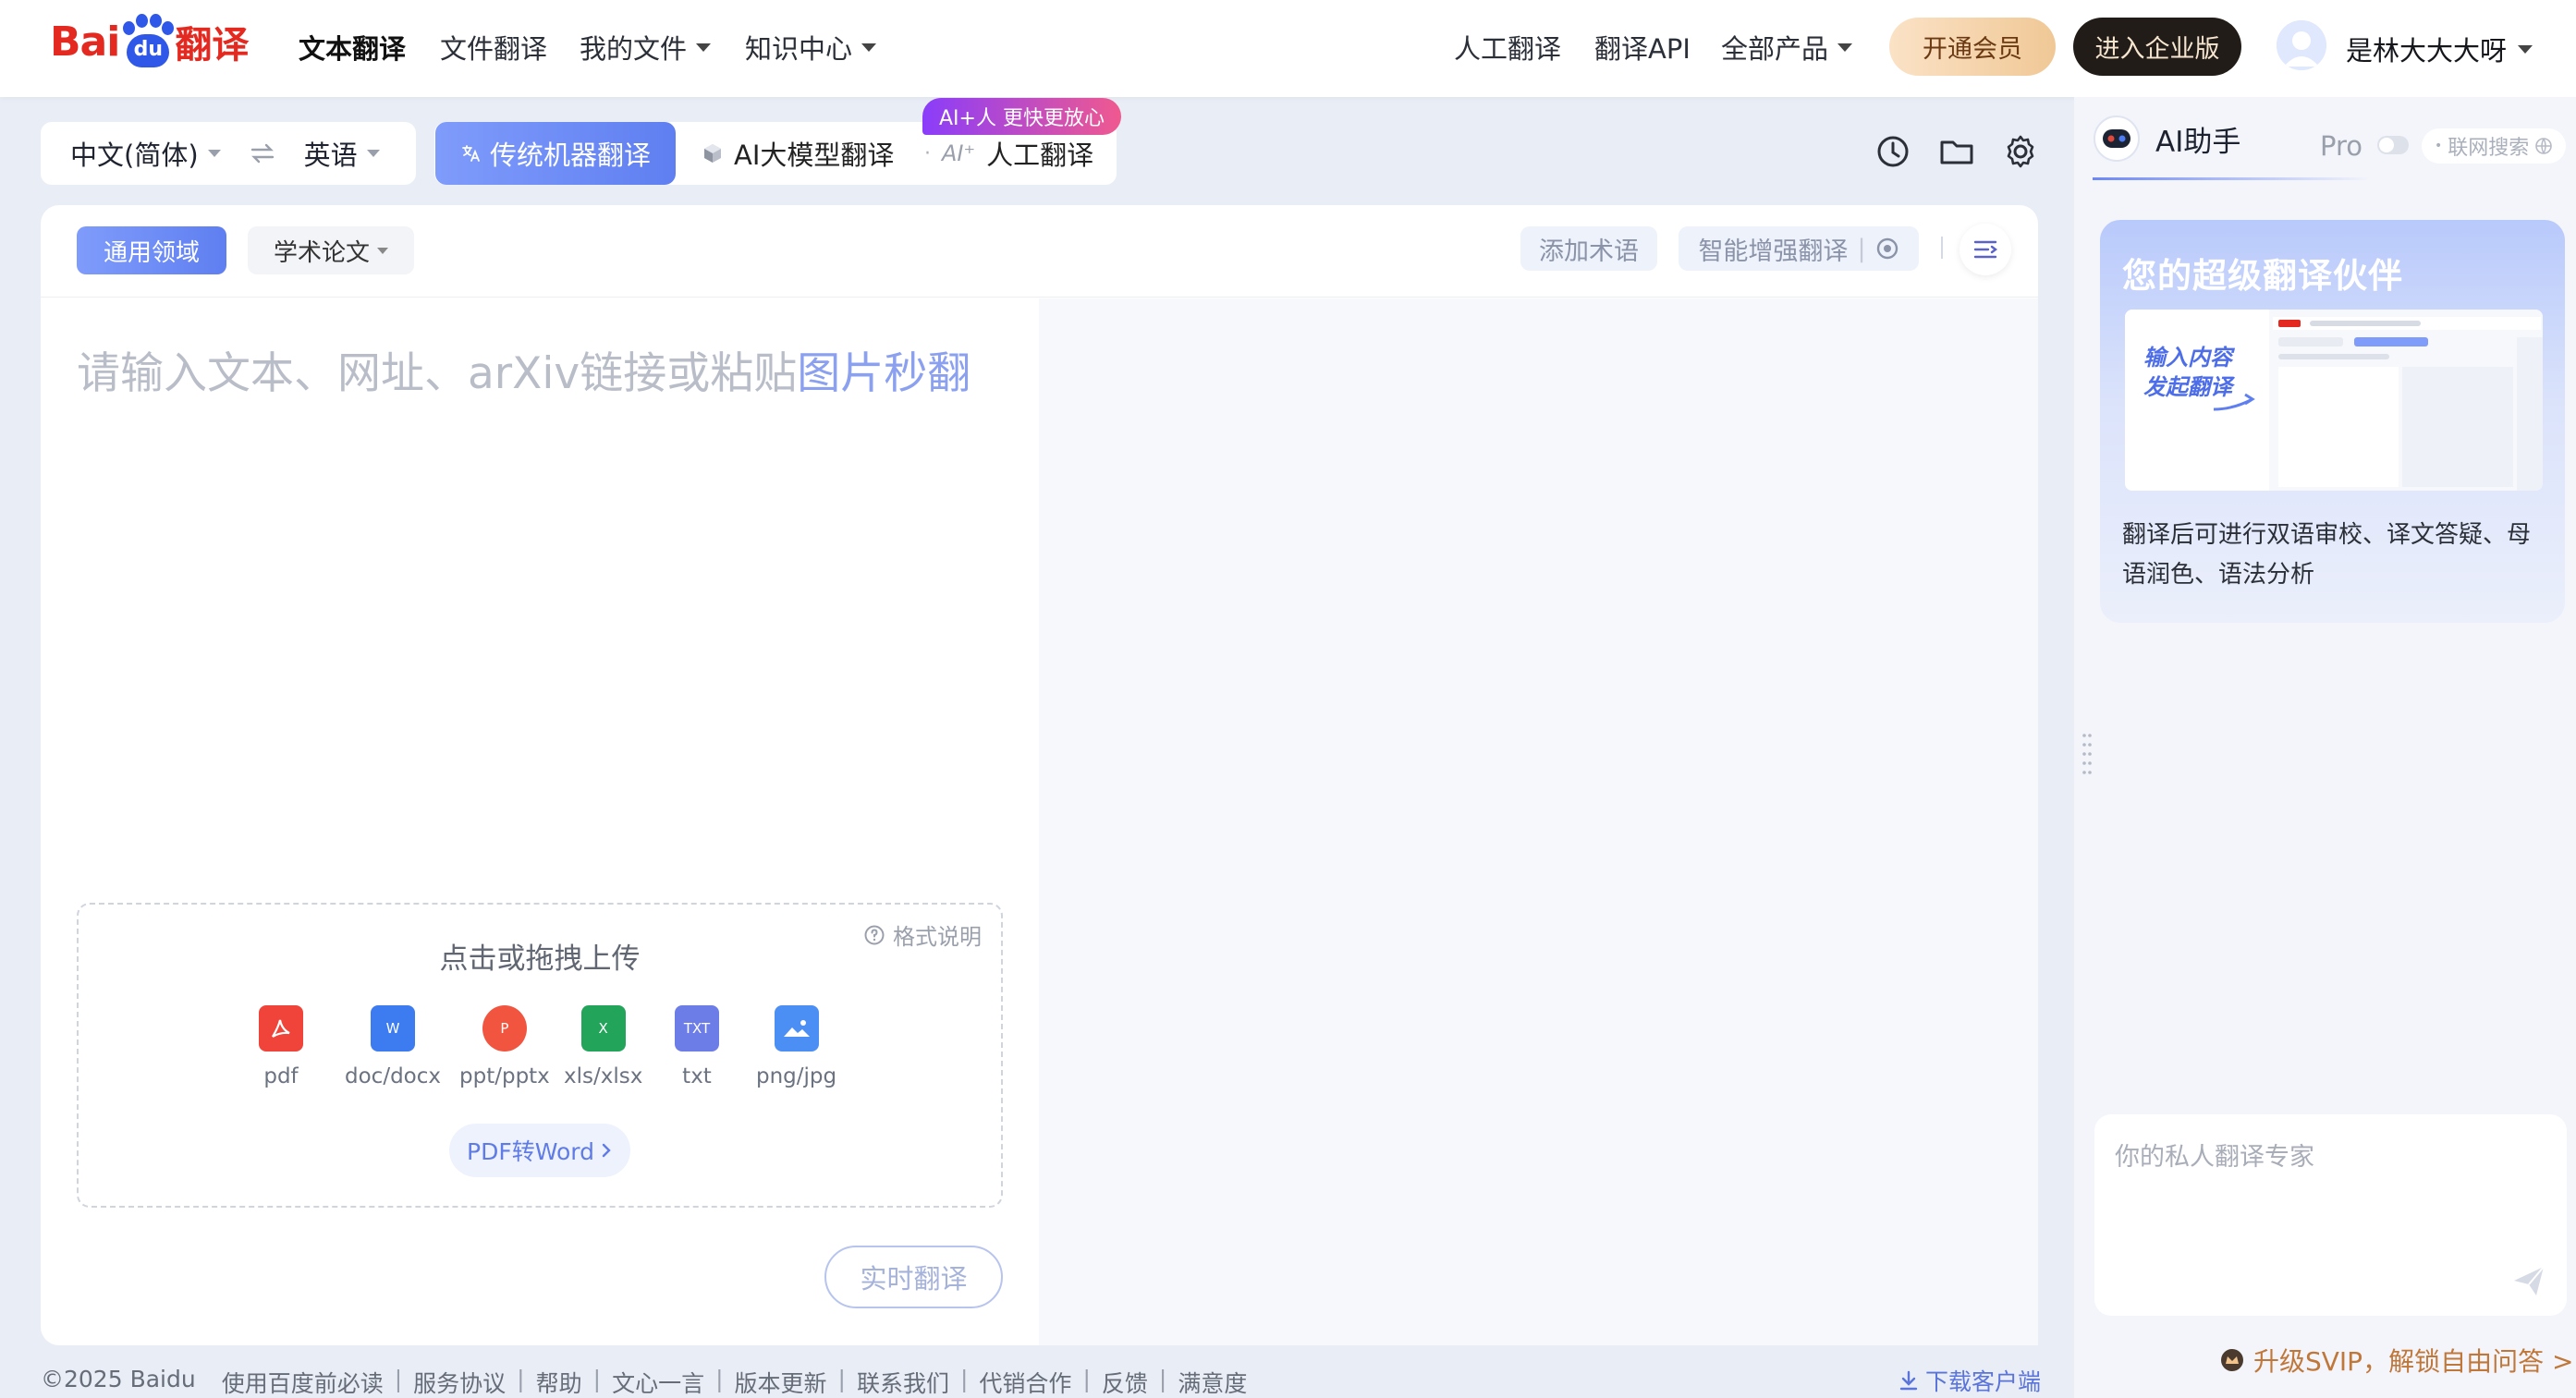 The image size is (2576, 1398). I want to click on svip-upsell-link: 升级SVIP，解锁自由问答 >, so click(2396, 1360).